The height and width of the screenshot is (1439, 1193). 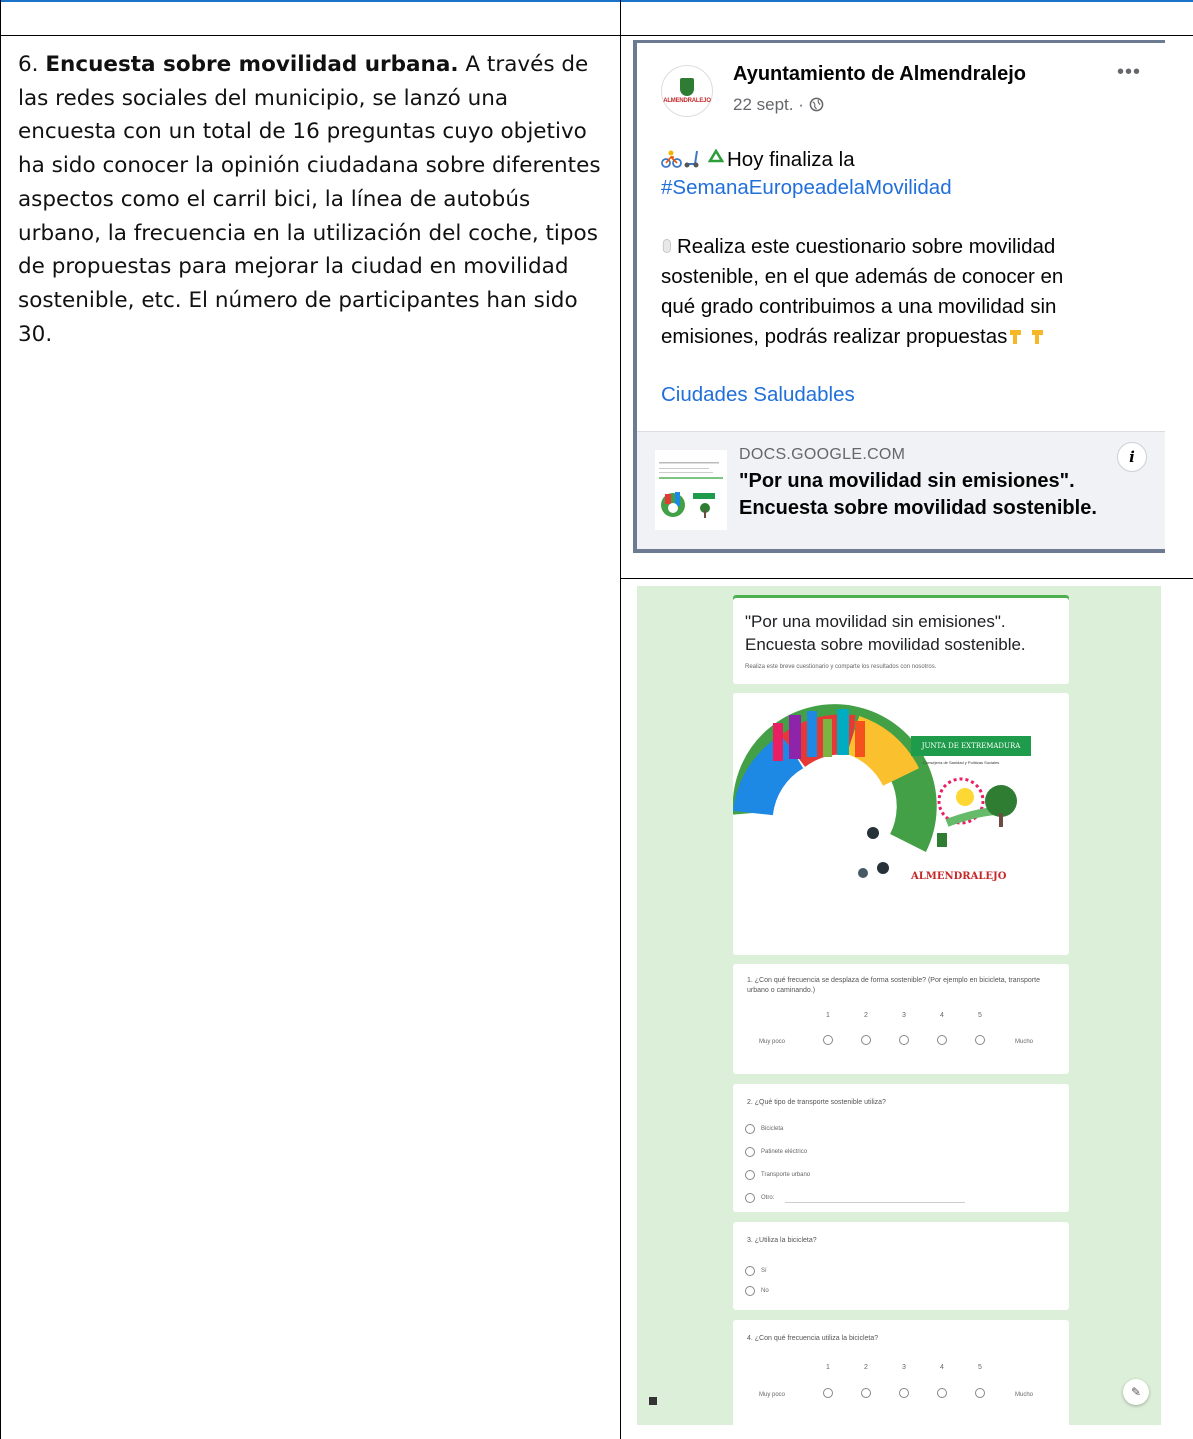 I want to click on link-thumbnail, so click(x=691, y=490).